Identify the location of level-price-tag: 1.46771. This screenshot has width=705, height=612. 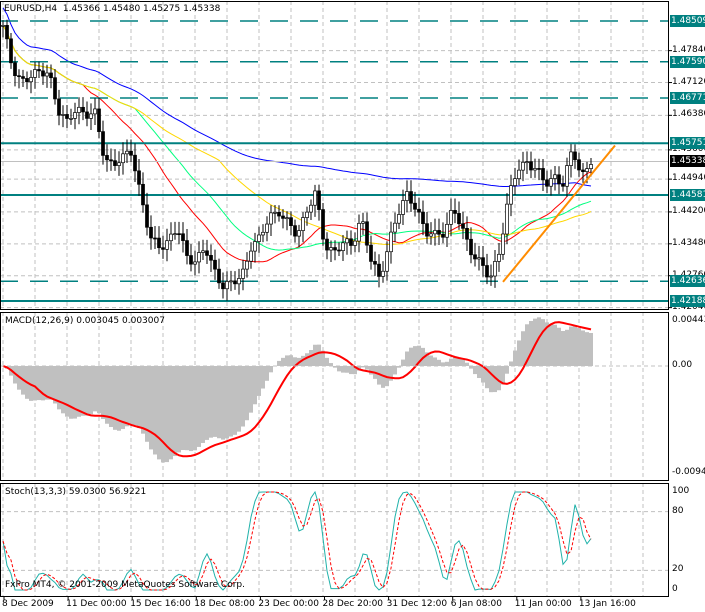
(687, 98).